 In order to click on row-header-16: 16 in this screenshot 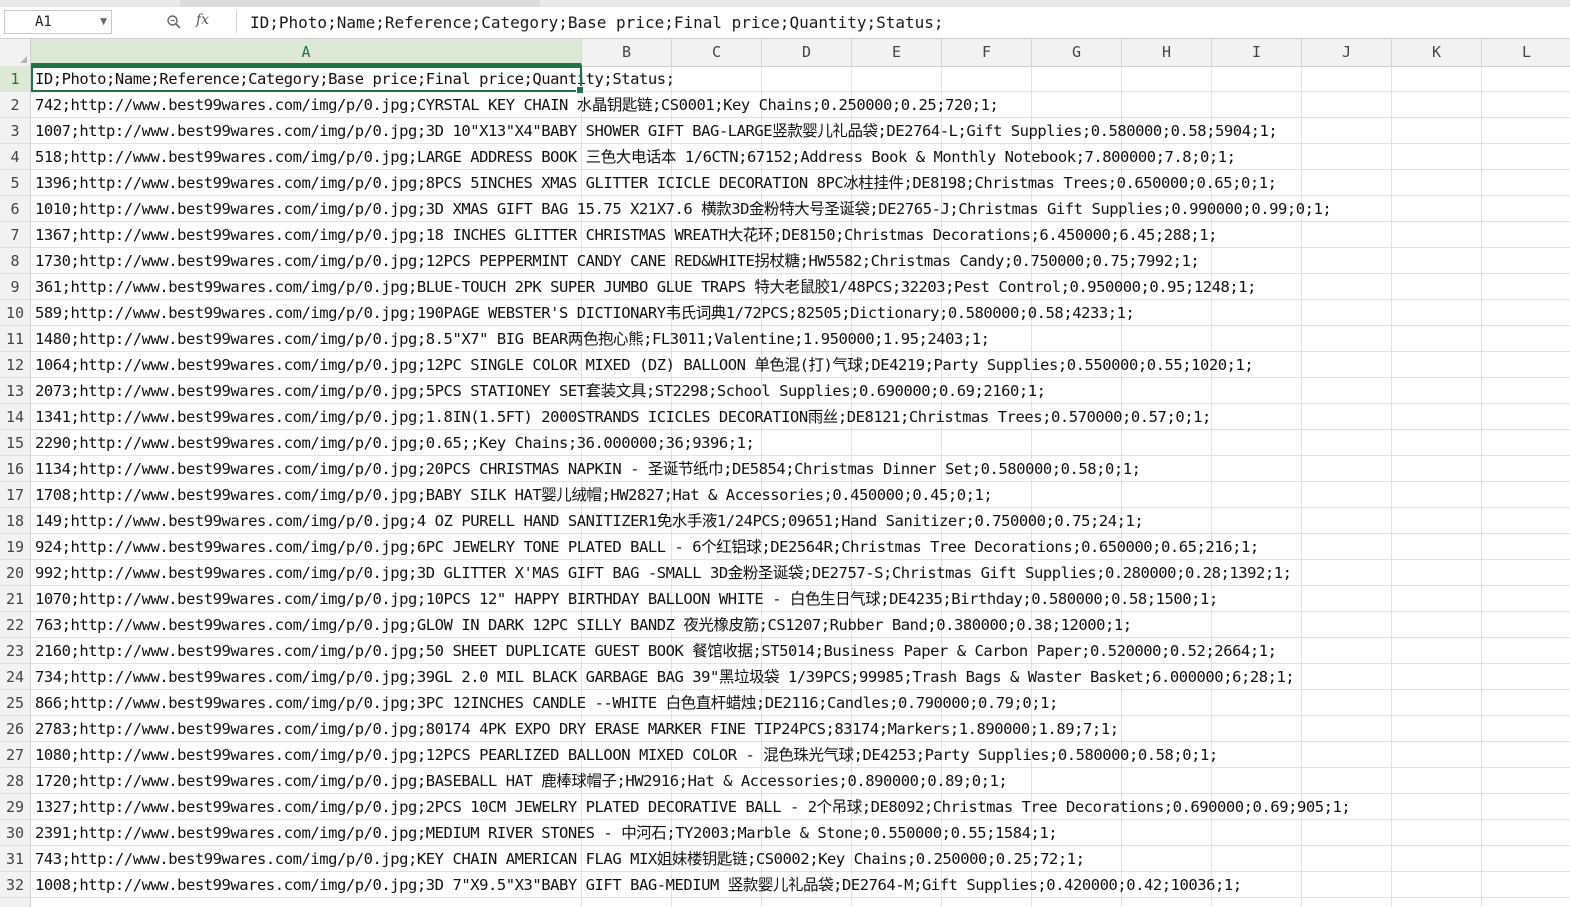, I will do `click(15, 469)`.